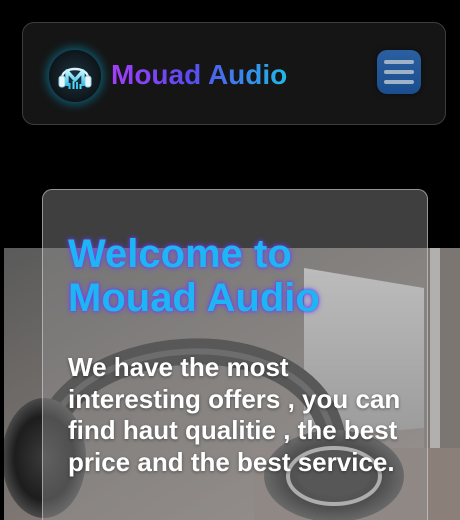 The height and width of the screenshot is (520, 460). I want to click on logo, so click(75, 76).